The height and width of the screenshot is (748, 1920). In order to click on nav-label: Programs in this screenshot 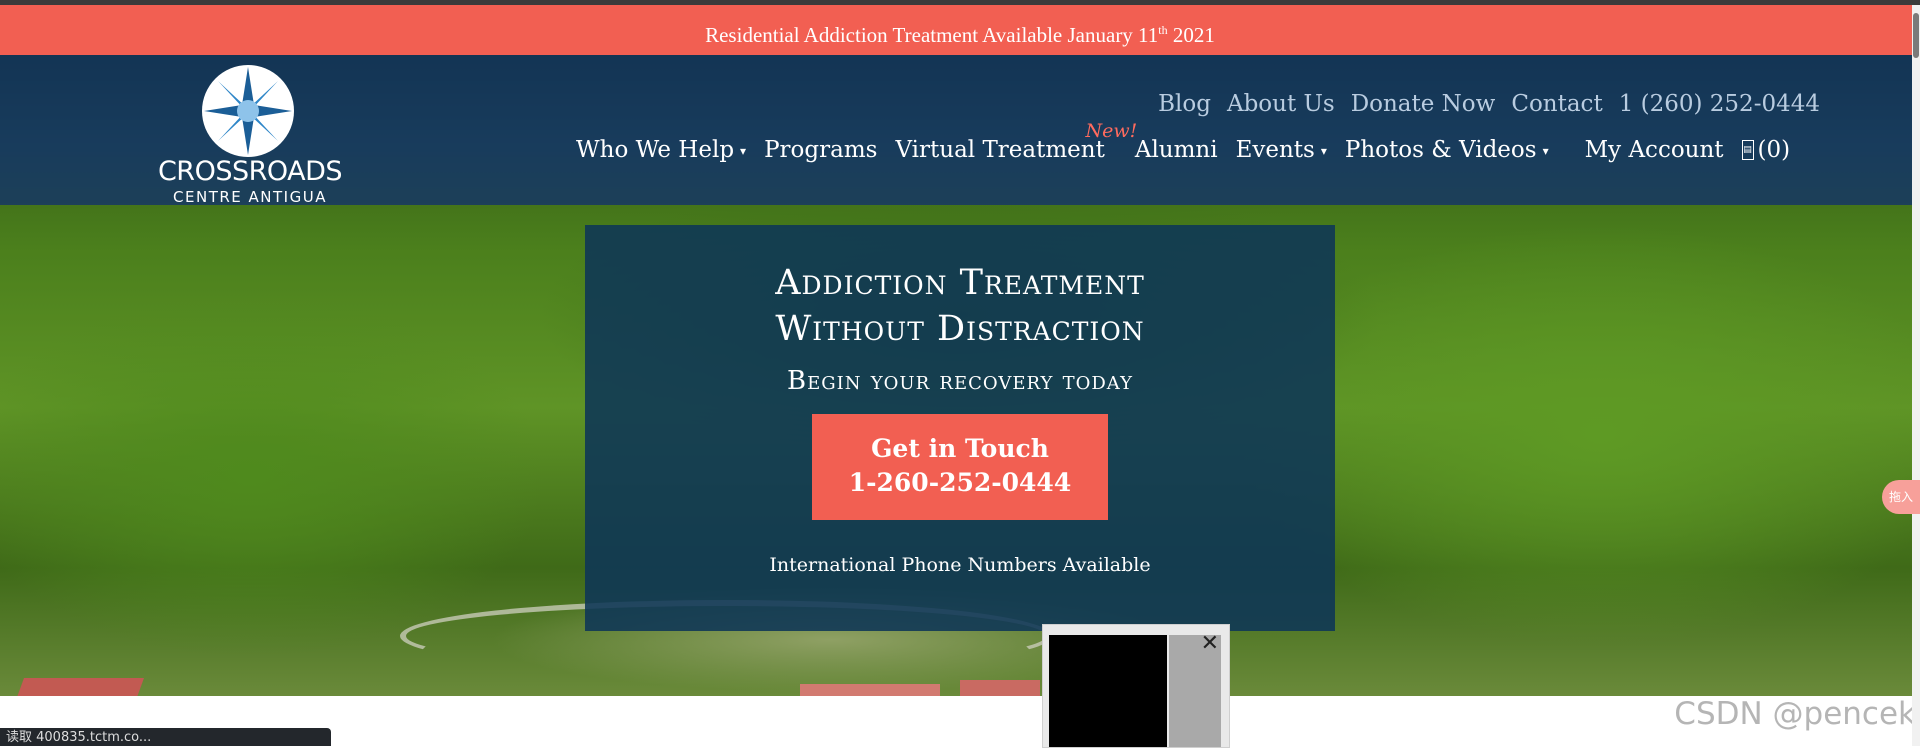, I will do `click(821, 150)`.